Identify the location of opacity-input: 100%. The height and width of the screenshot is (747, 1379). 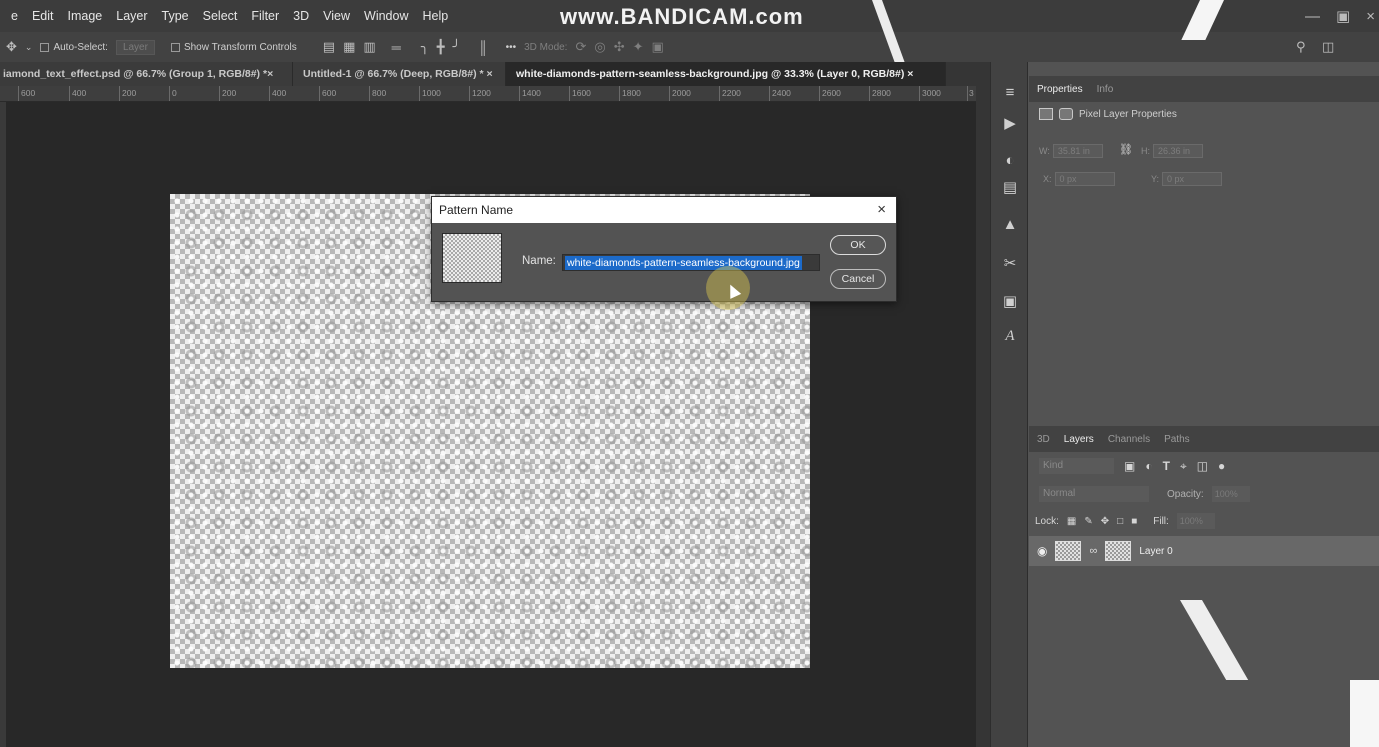
(1230, 494).